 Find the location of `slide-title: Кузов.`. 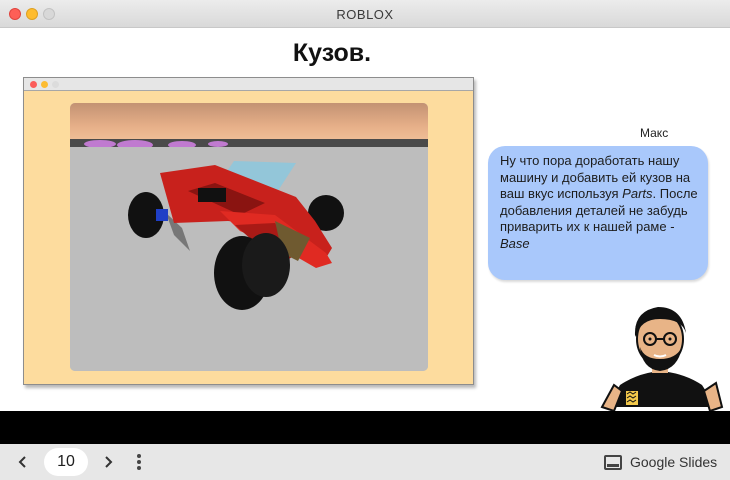

slide-title: Кузов. is located at coordinates (332, 53).